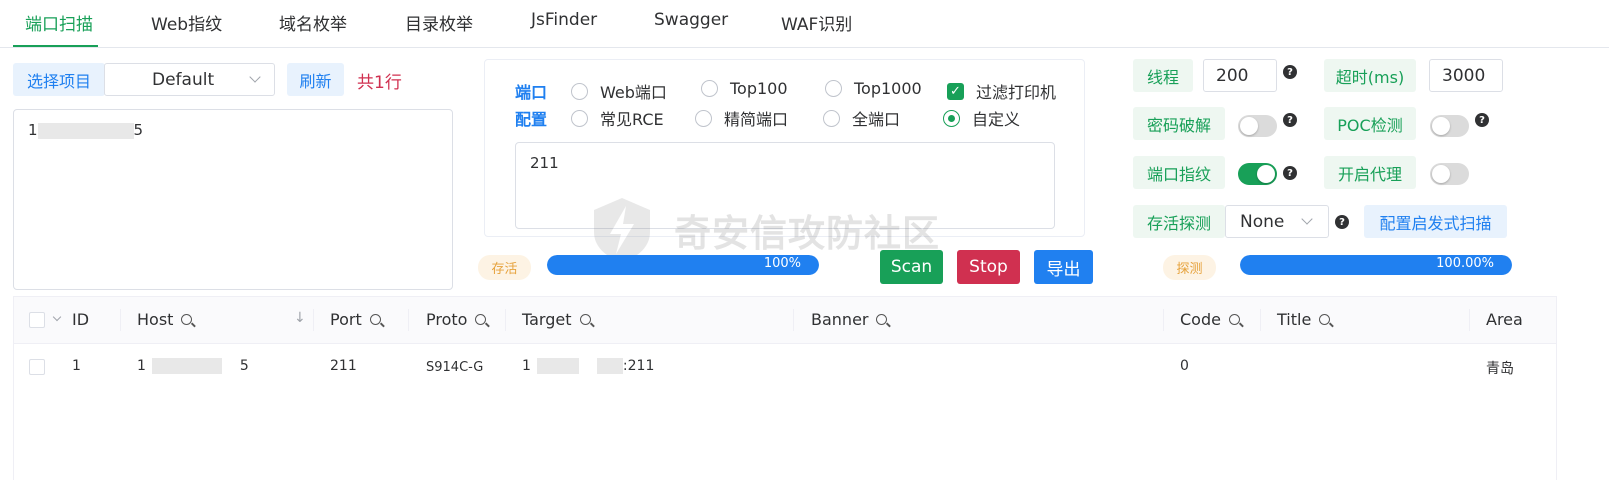 The image size is (1609, 480). What do you see at coordinates (988, 267) in the screenshot?
I see `stop-button: Stop` at bounding box center [988, 267].